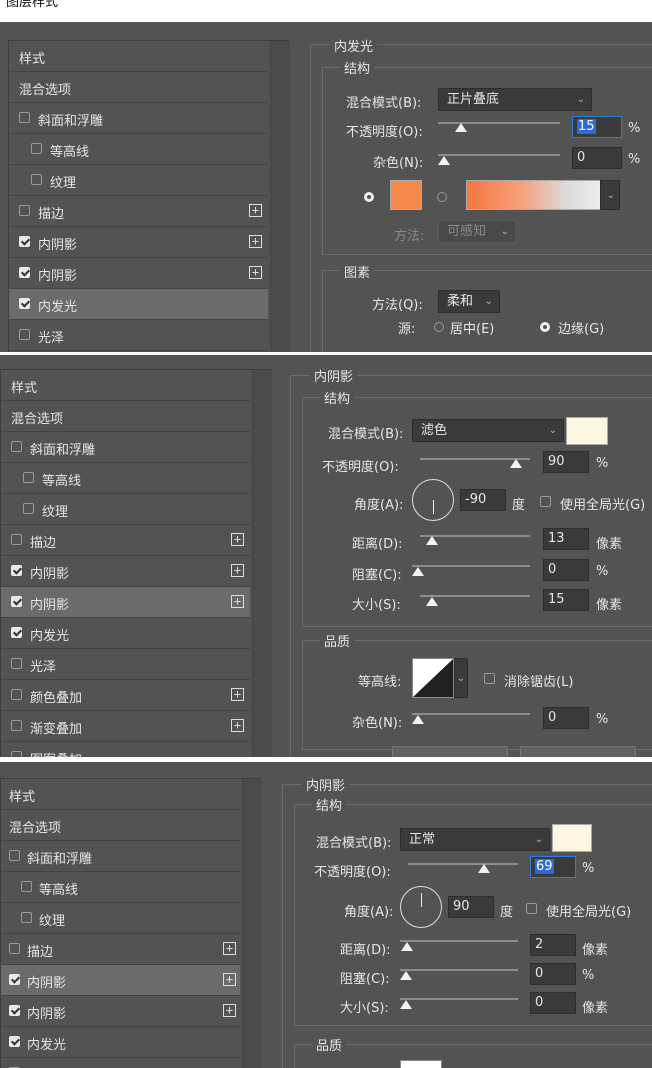 This screenshot has width=652, height=1068. What do you see at coordinates (459, 941) in the screenshot?
I see `distance-slider-track` at bounding box center [459, 941].